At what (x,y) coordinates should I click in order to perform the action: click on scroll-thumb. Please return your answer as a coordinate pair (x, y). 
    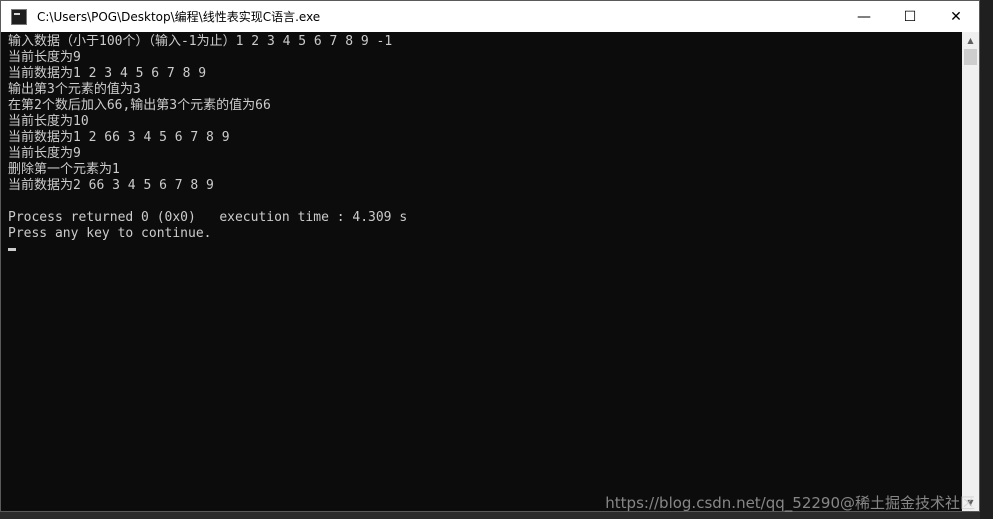
    Looking at the image, I should click on (970, 57).